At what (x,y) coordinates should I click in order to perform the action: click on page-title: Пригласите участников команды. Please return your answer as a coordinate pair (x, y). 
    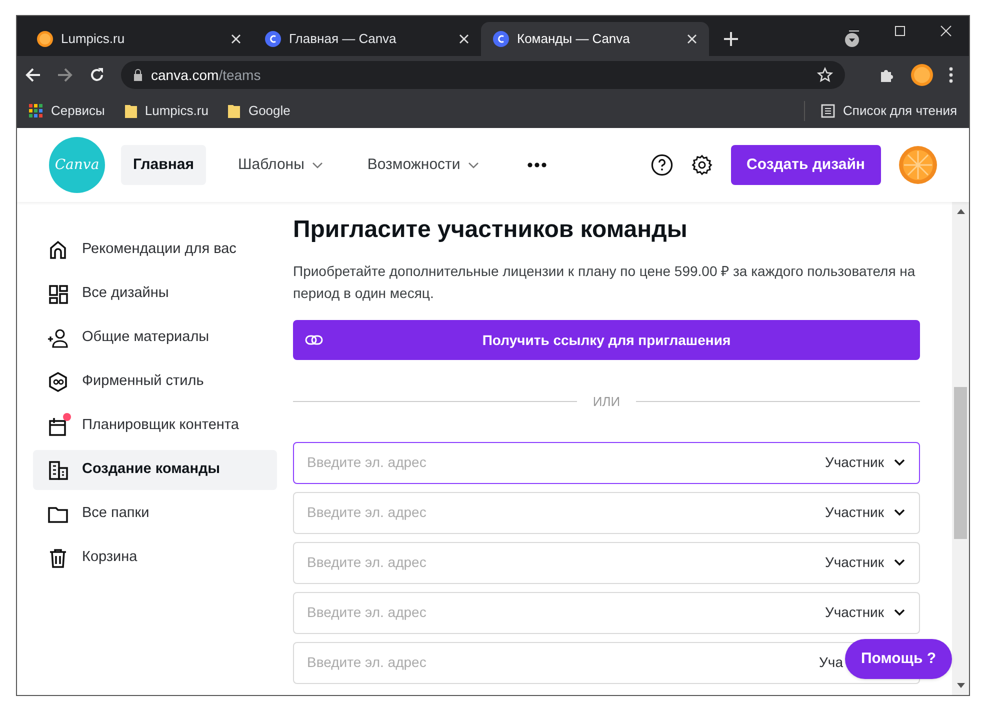
    Looking at the image, I should click on (490, 230).